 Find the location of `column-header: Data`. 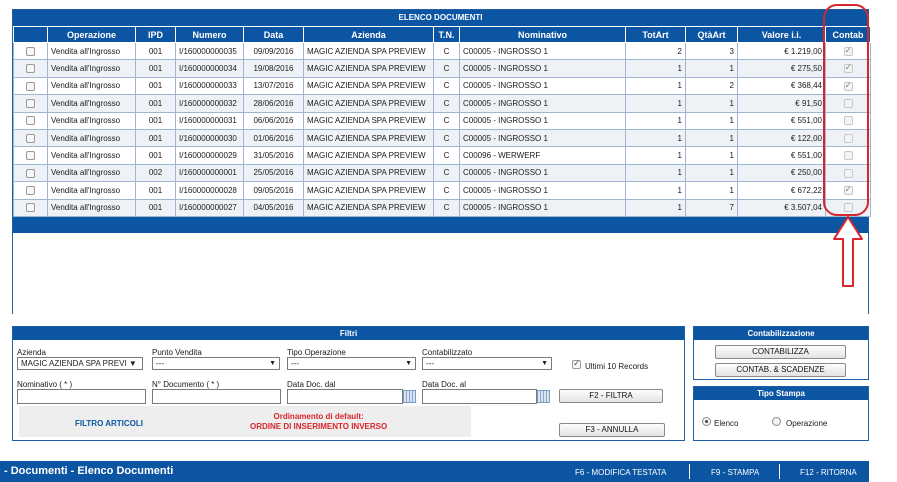

column-header: Data is located at coordinates (273, 34).